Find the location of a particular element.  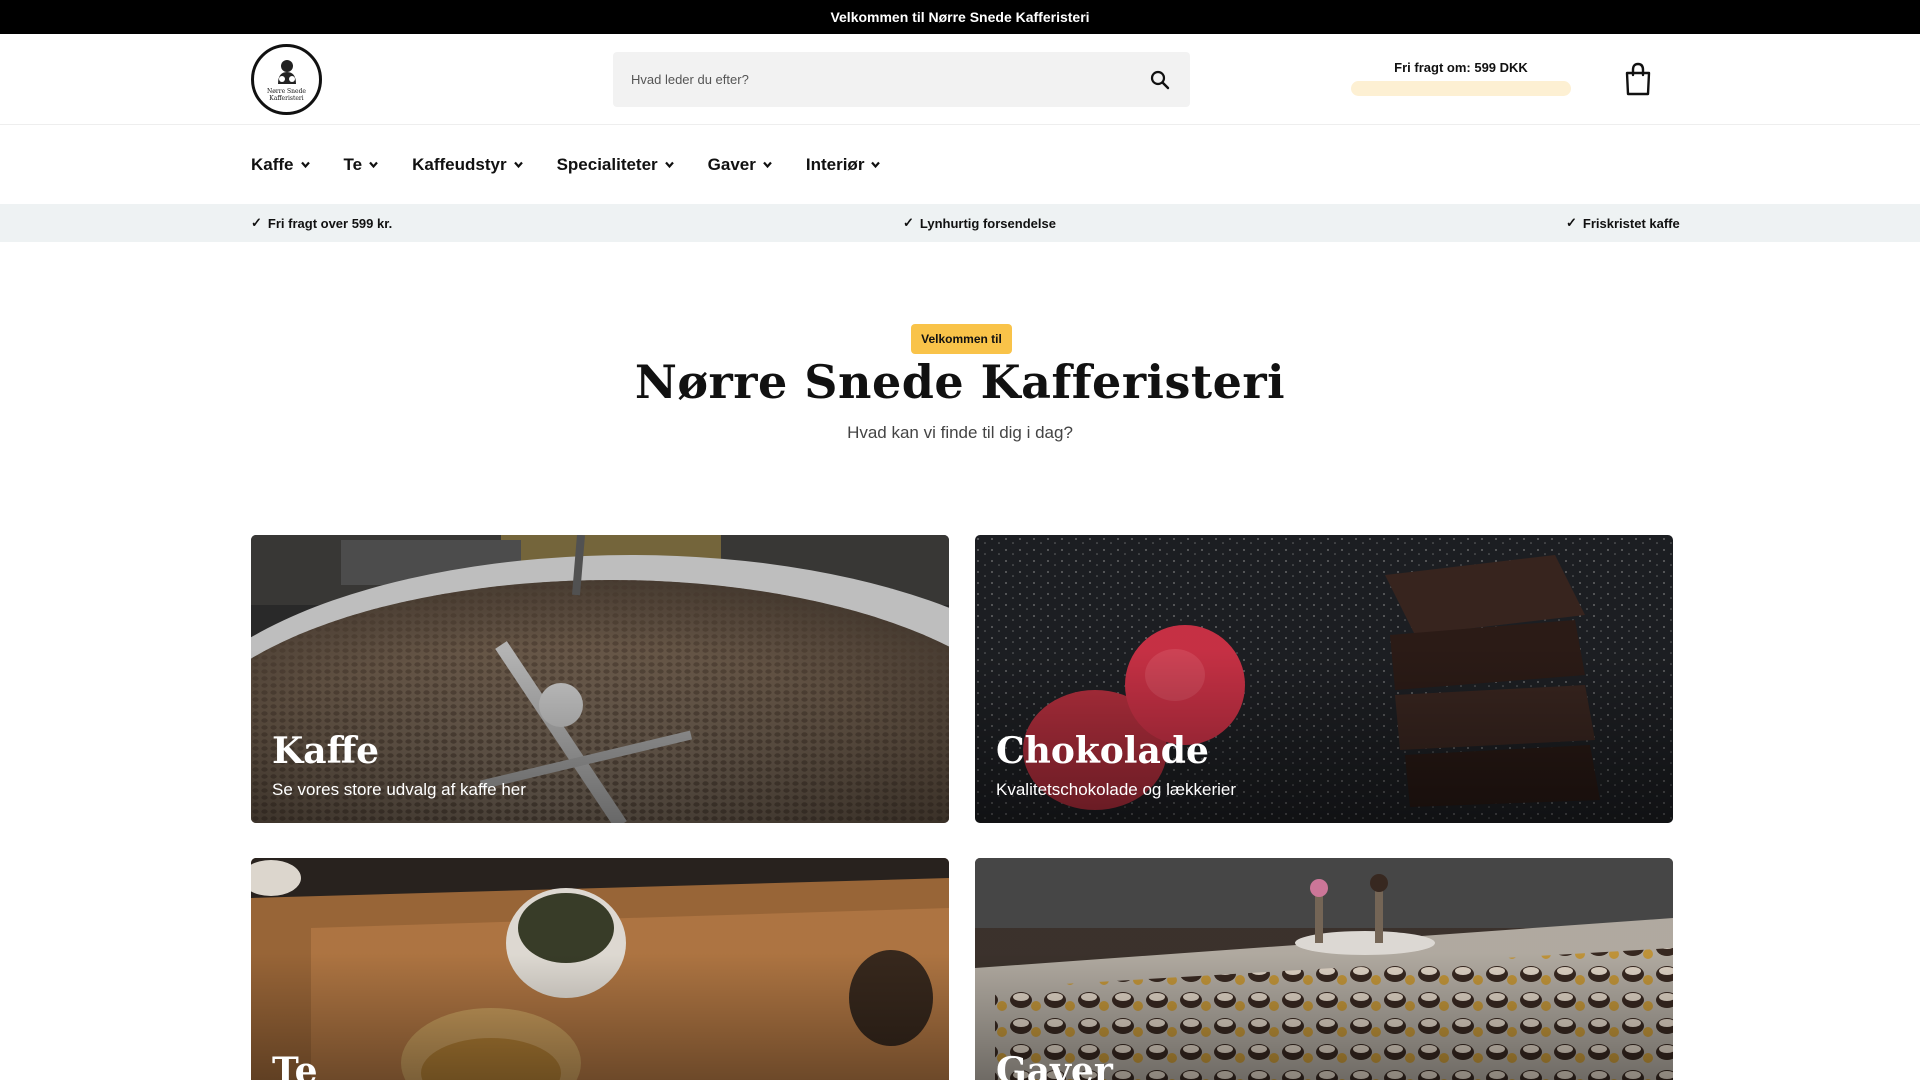

search-box is located at coordinates (901, 79).